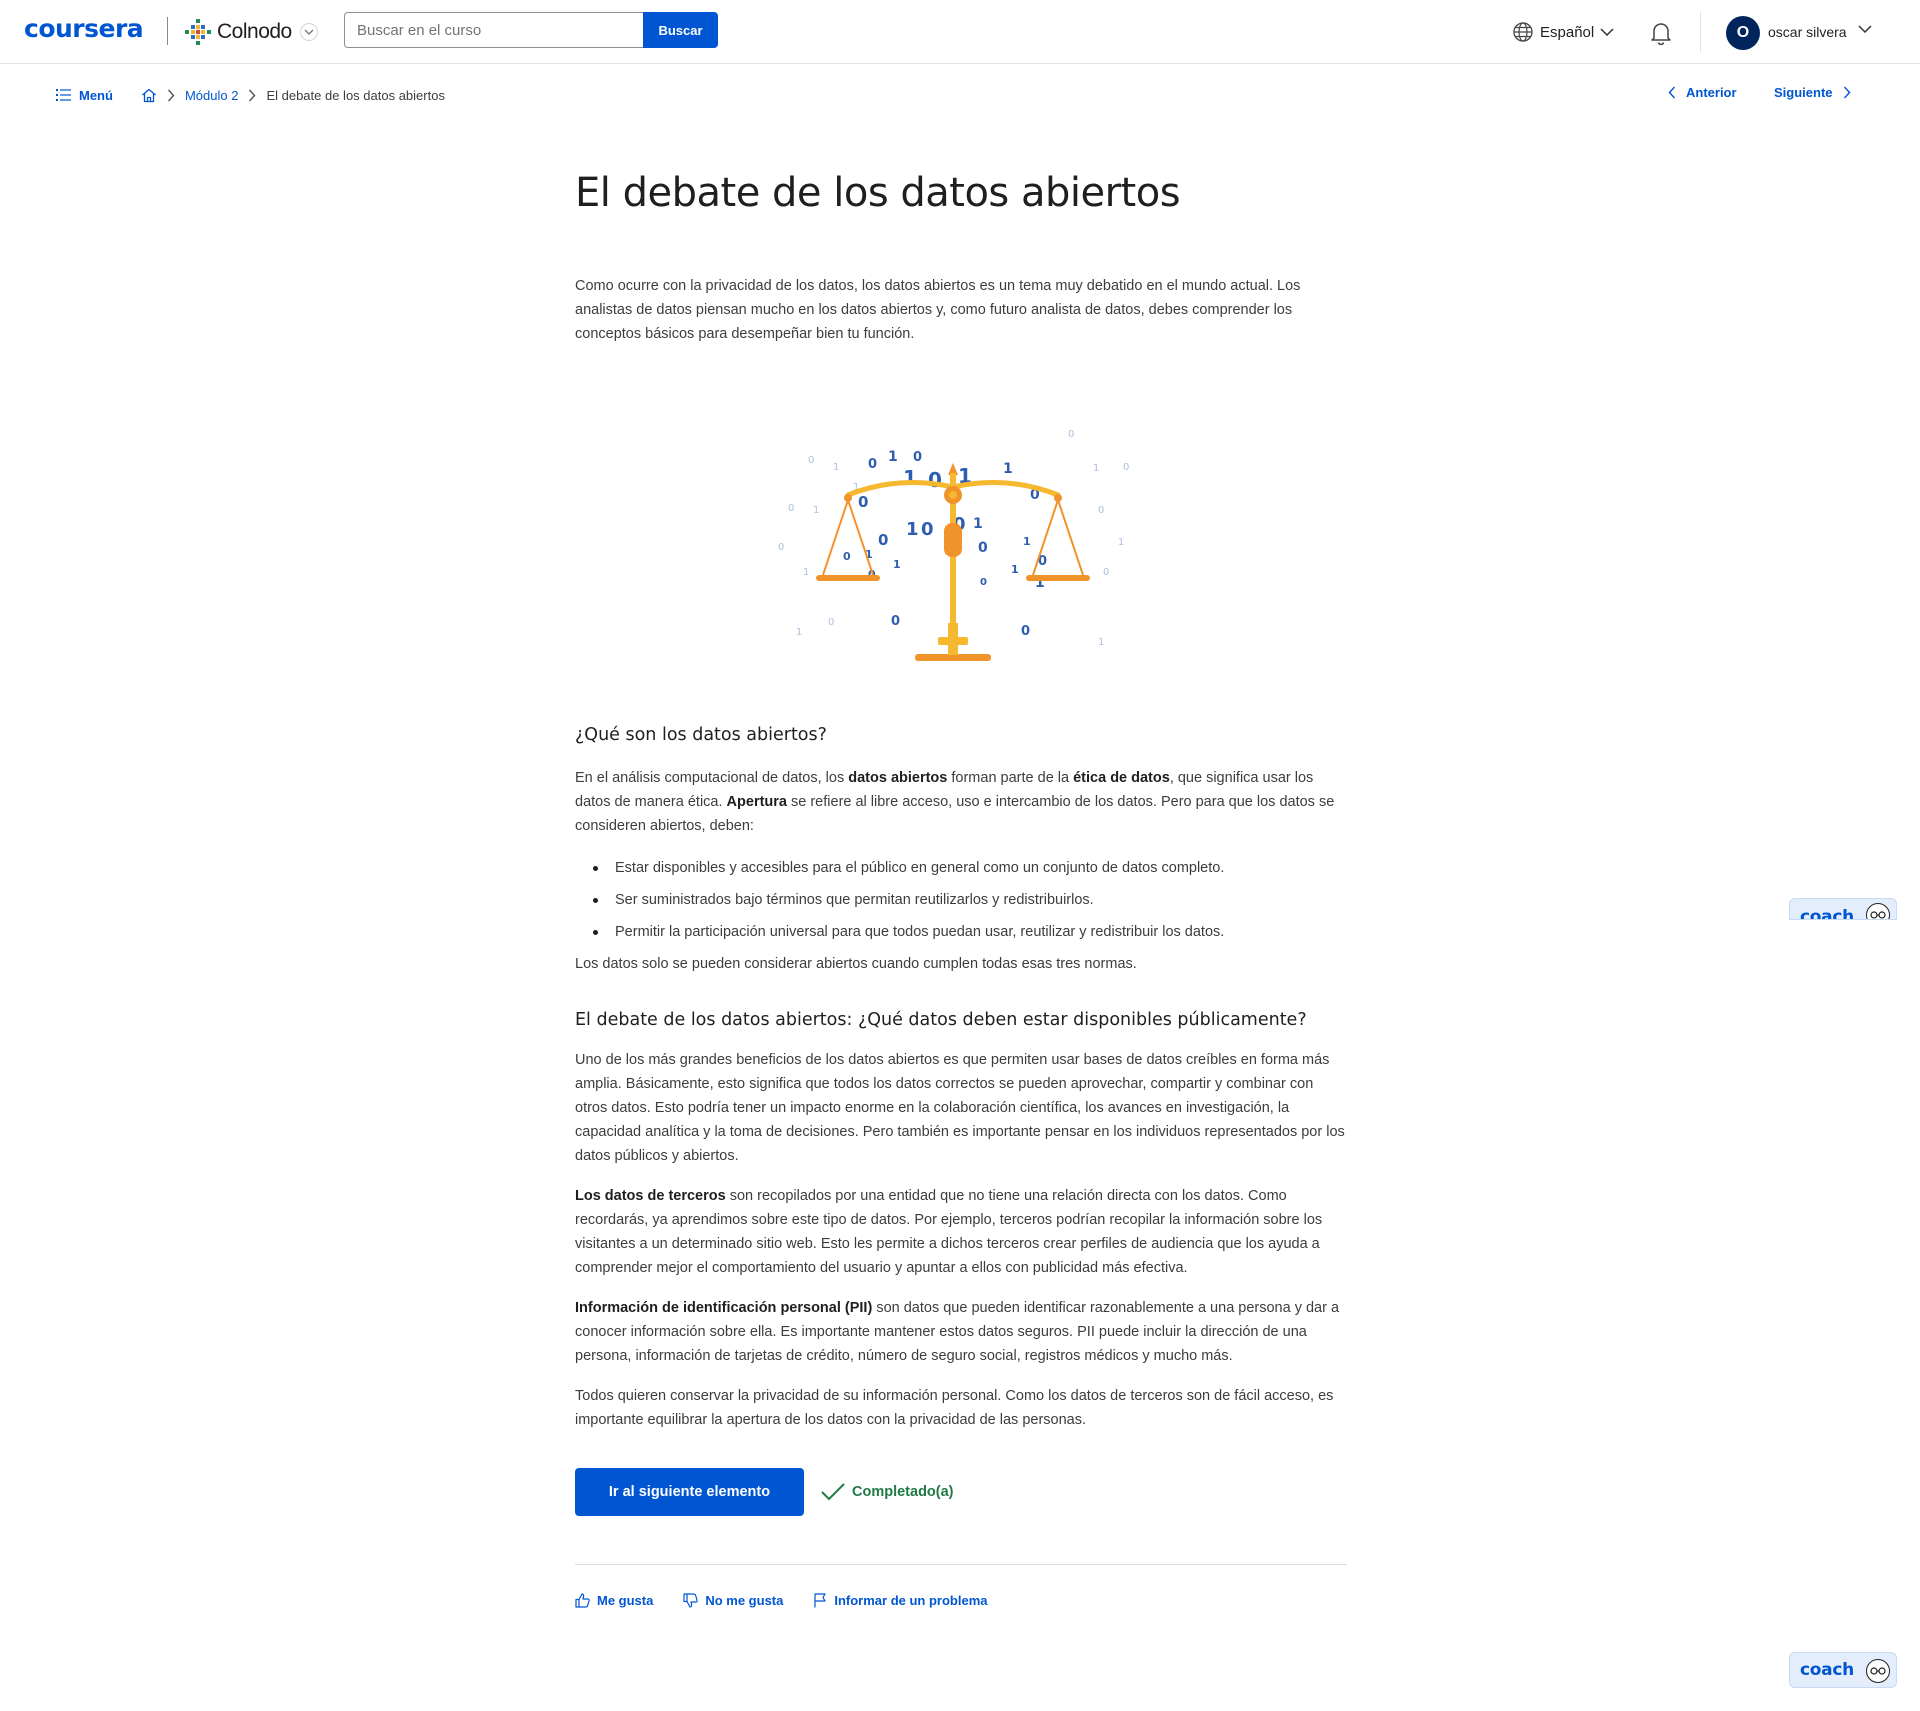 The image size is (1920, 1711). What do you see at coordinates (680, 30) in the screenshot?
I see `search-button: Buscar` at bounding box center [680, 30].